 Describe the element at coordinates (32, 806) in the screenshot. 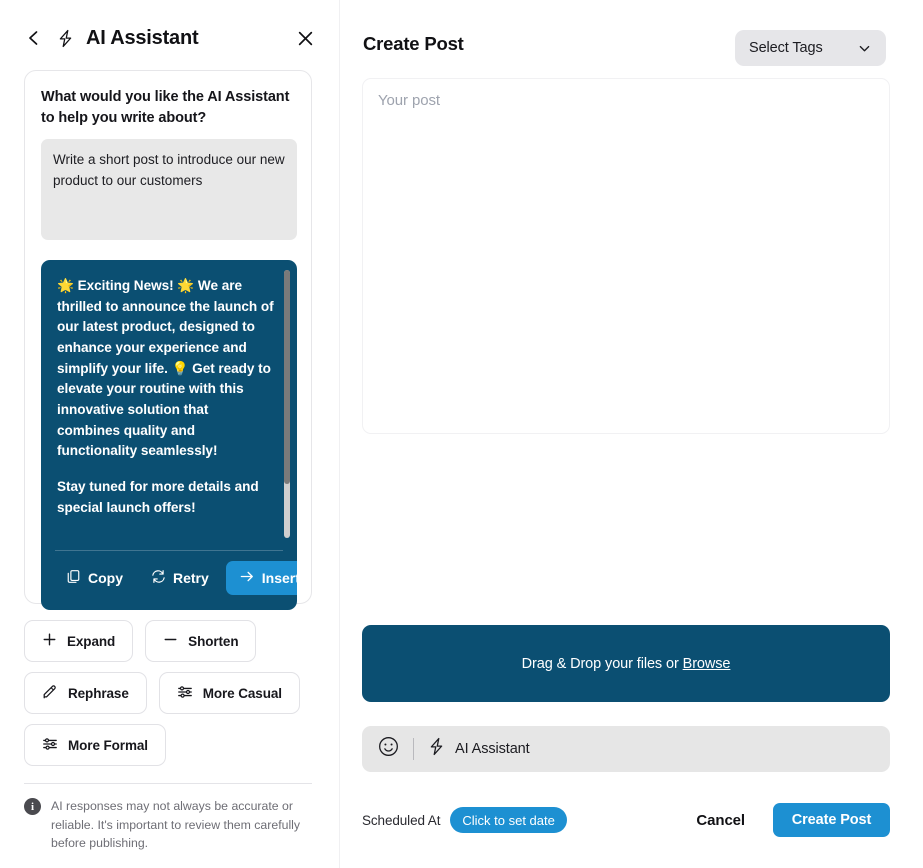

I see `info-icon: i` at that location.